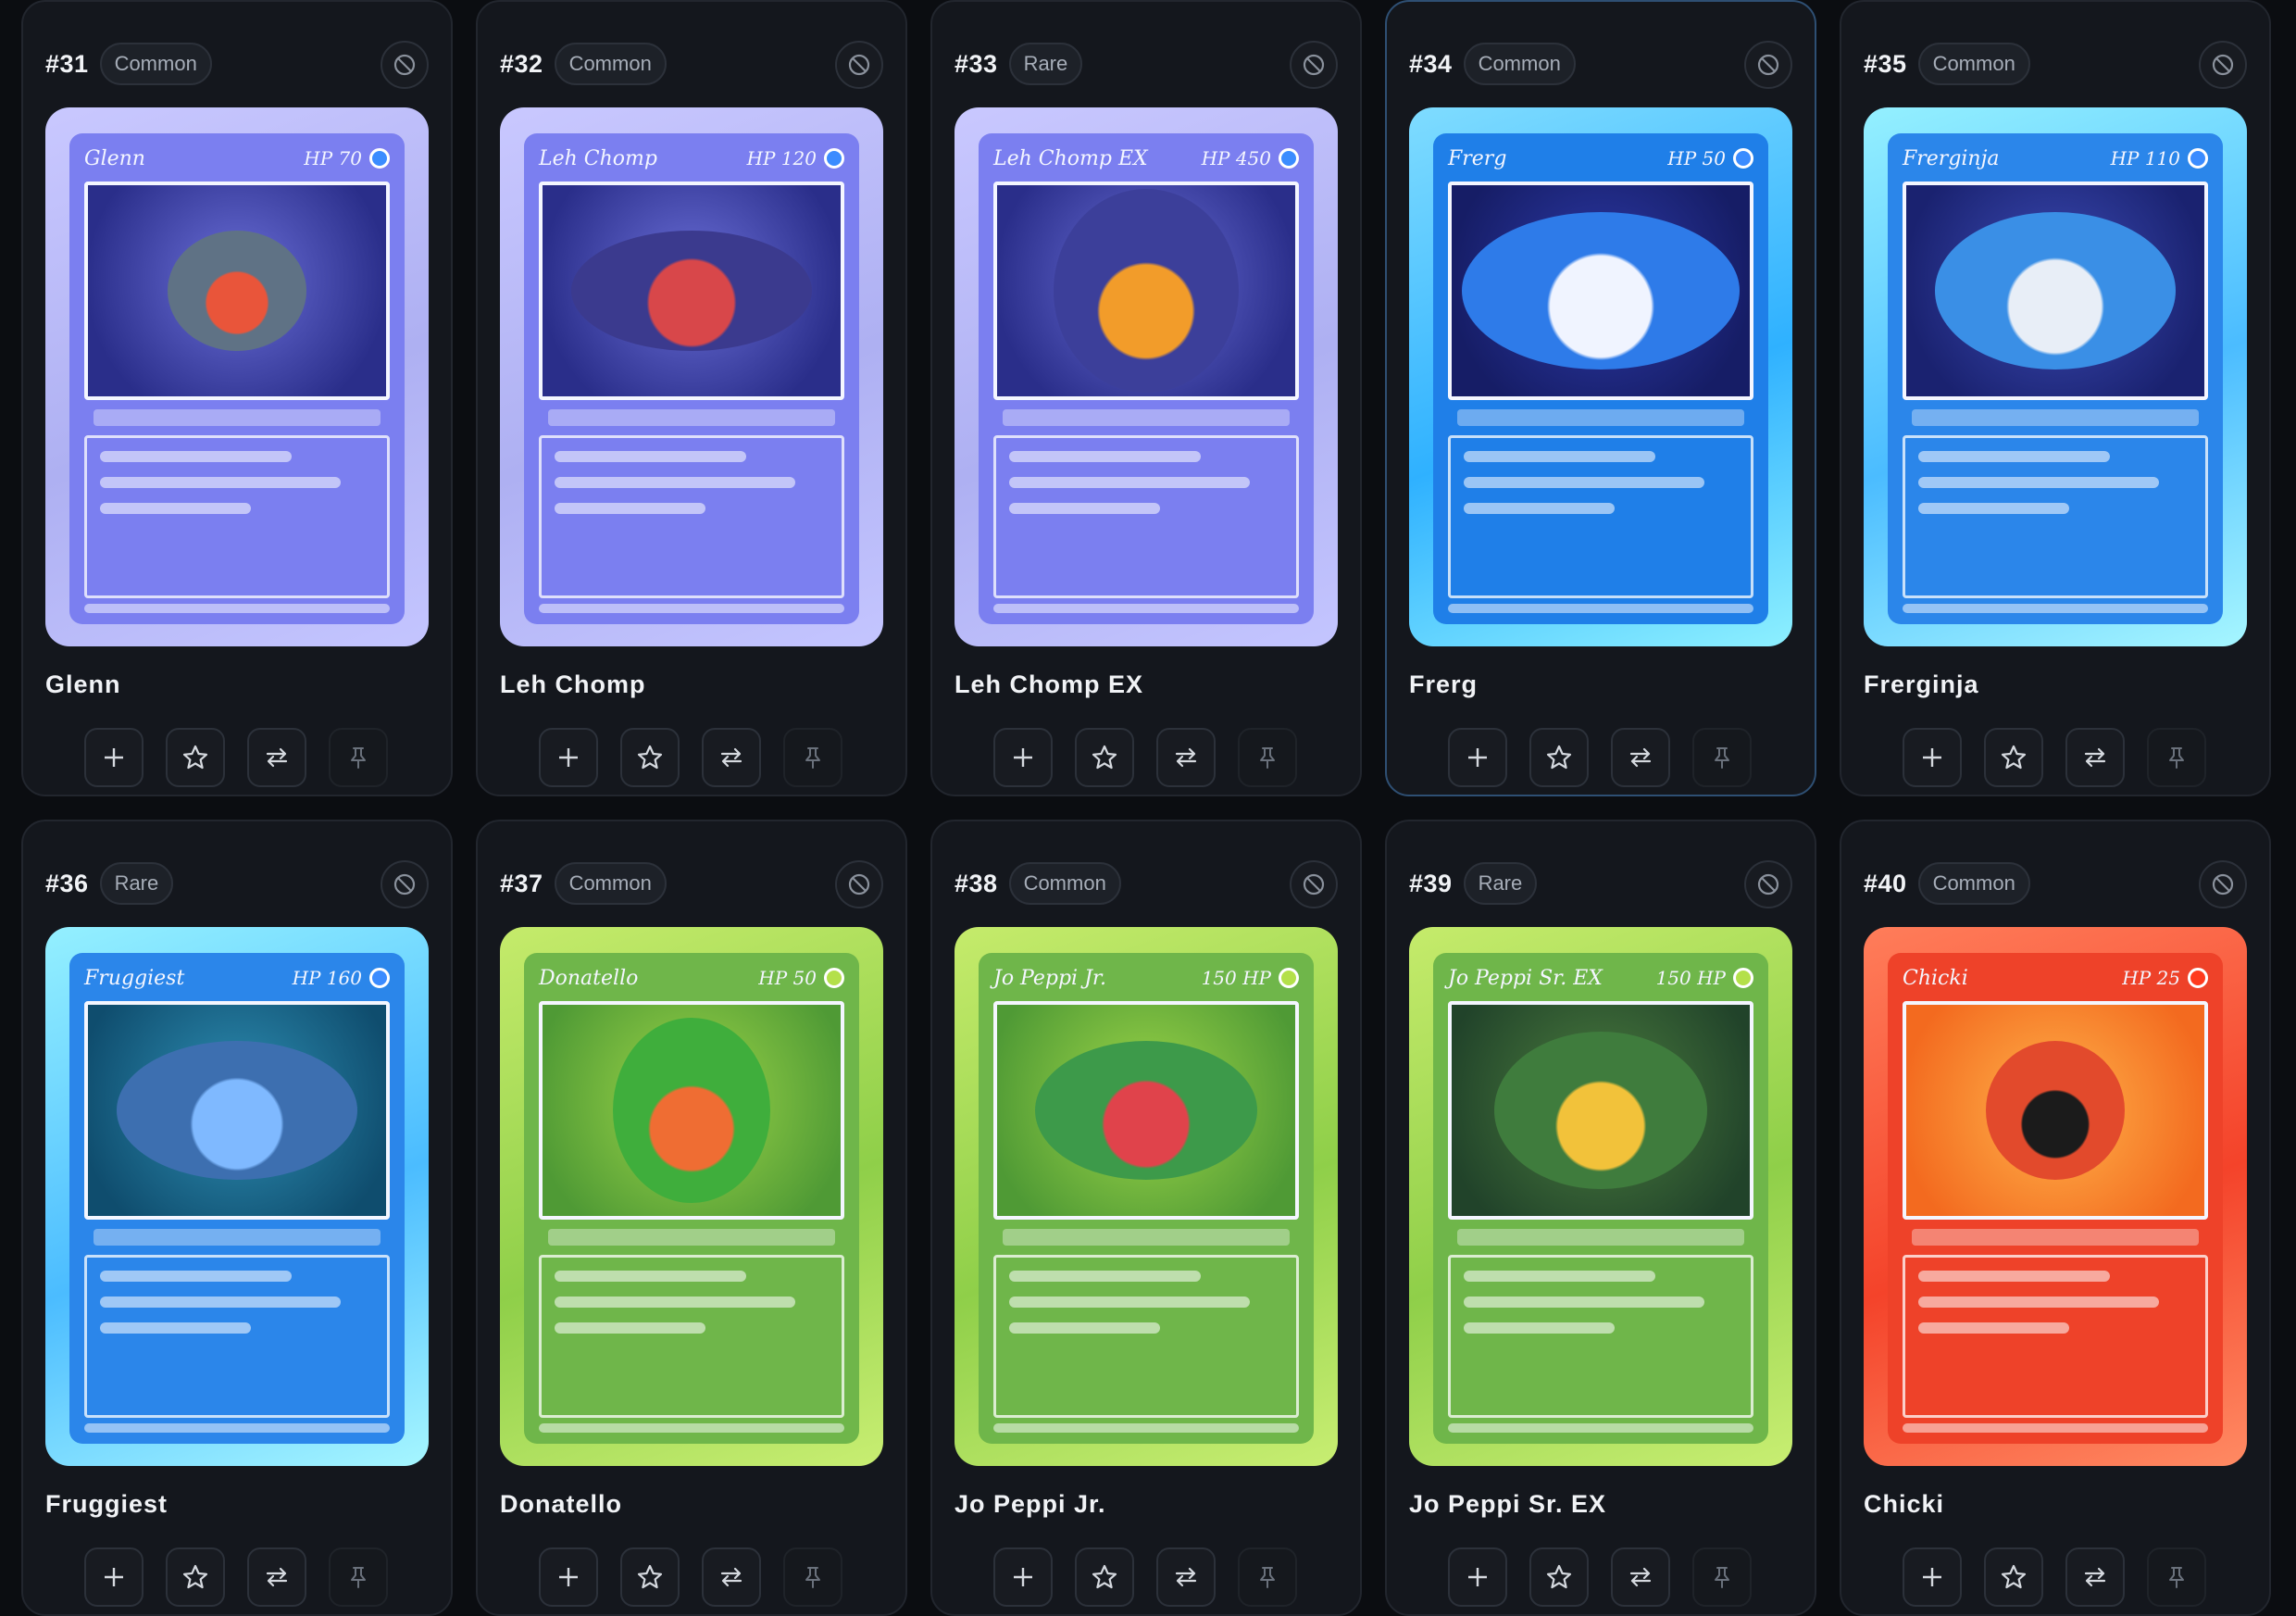  I want to click on card-tile: #40 Common Chicki HP 25 Chicki, so click(2055, 1218).